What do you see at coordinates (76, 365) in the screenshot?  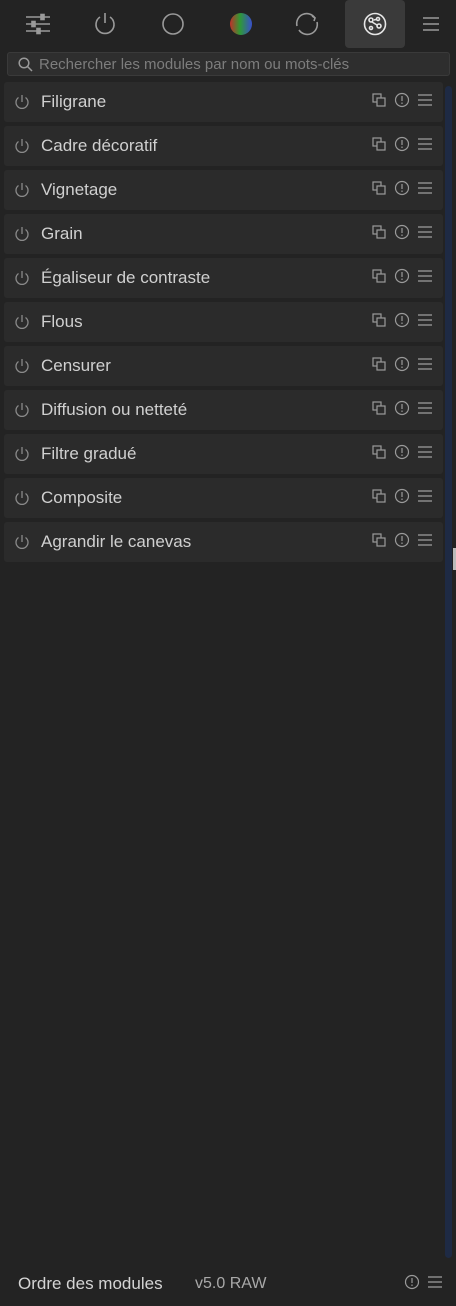 I see `module-name: Censurer` at bounding box center [76, 365].